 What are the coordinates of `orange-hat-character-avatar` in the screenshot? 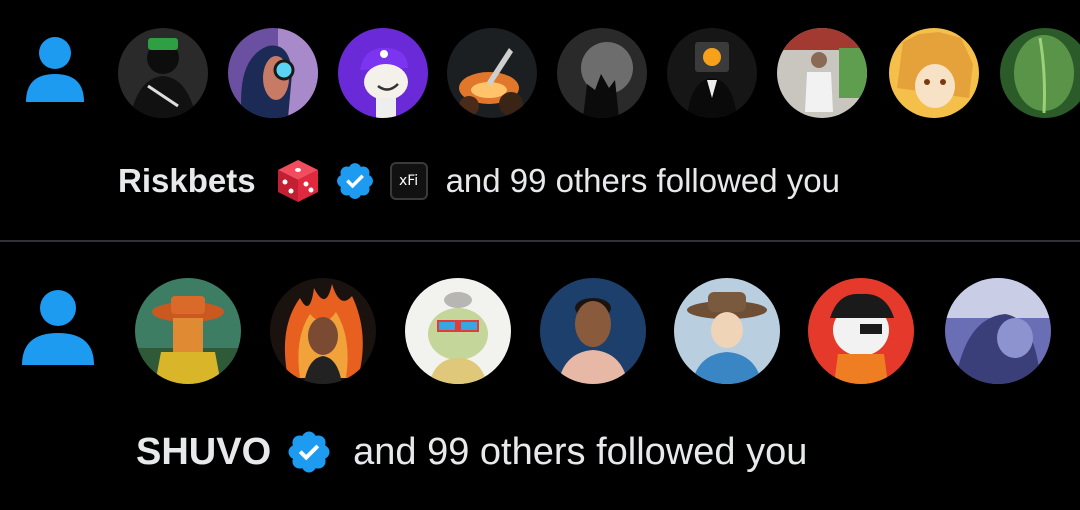 It's located at (188, 331).